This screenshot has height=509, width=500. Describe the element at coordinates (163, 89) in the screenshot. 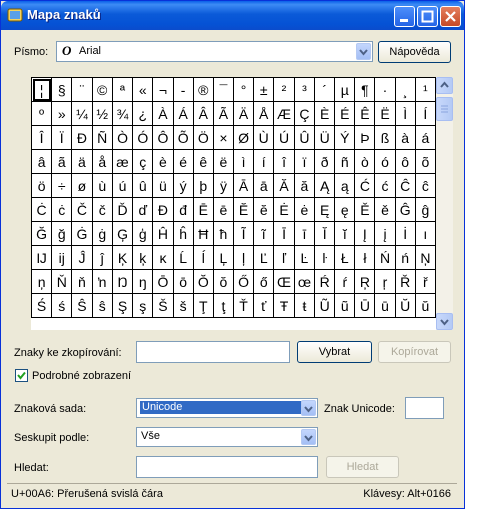

I see `char-cell: ¬` at that location.